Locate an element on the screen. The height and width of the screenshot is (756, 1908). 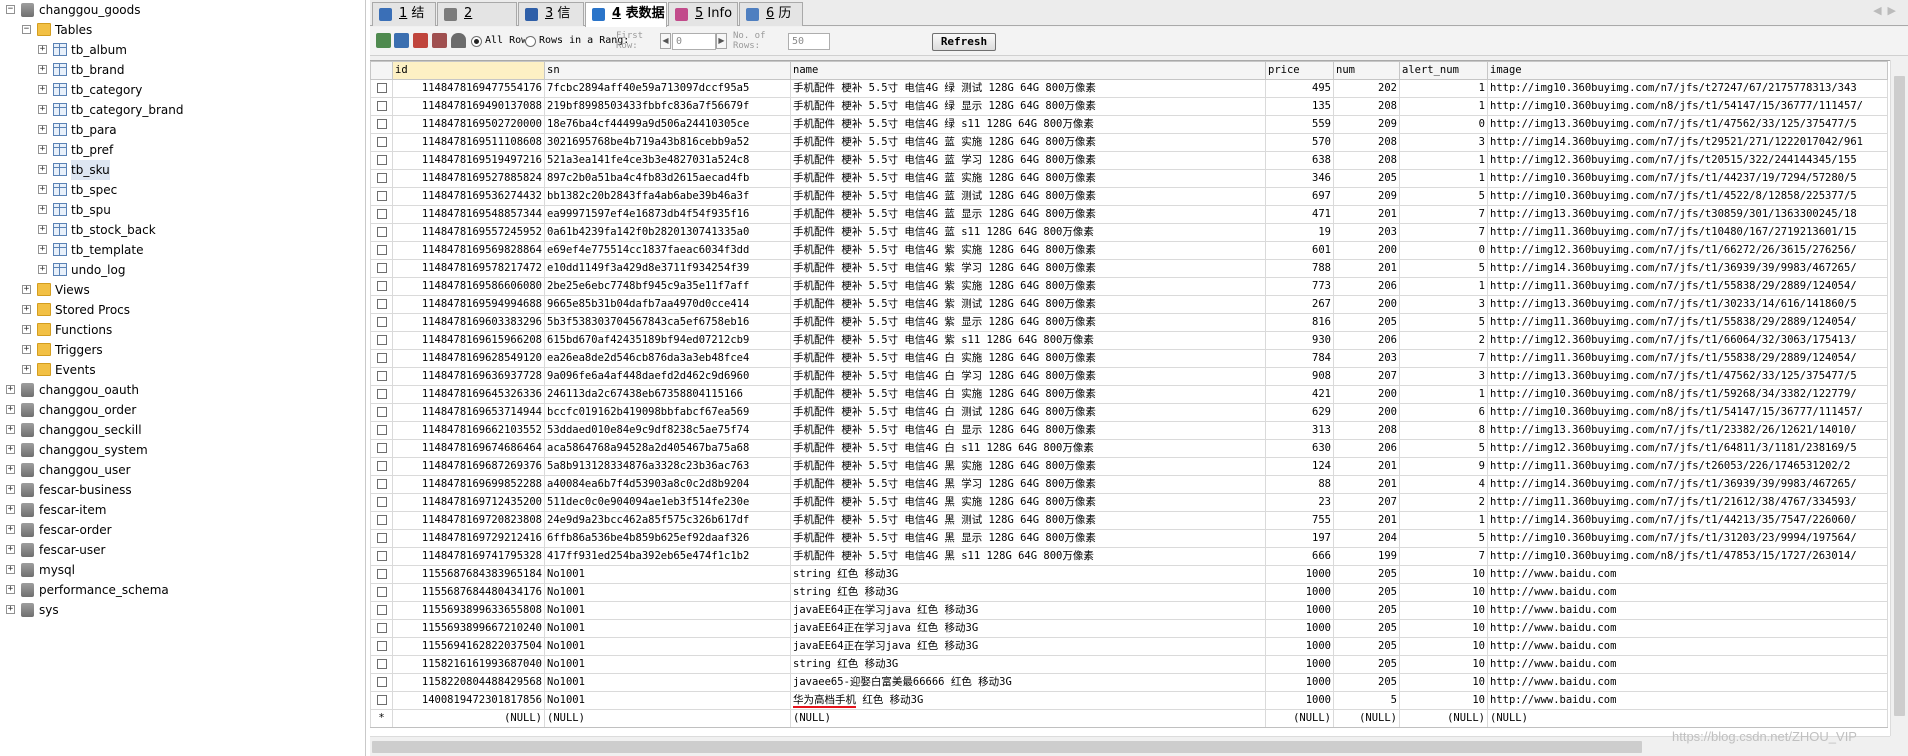
cell-price: 88 is located at coordinates (1299, 484).